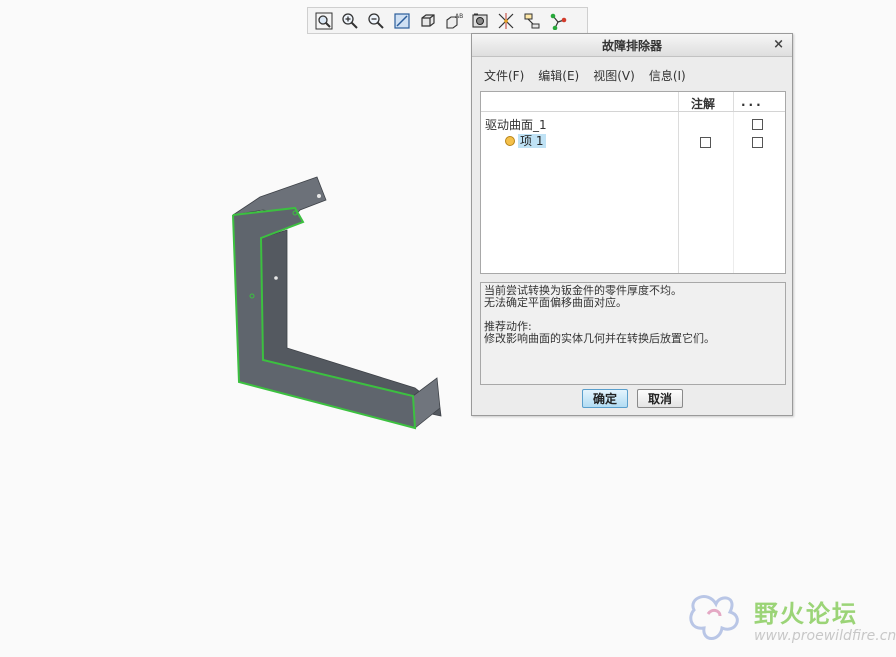  Describe the element at coordinates (426, 403) in the screenshot. I see `model-right-flange` at that location.